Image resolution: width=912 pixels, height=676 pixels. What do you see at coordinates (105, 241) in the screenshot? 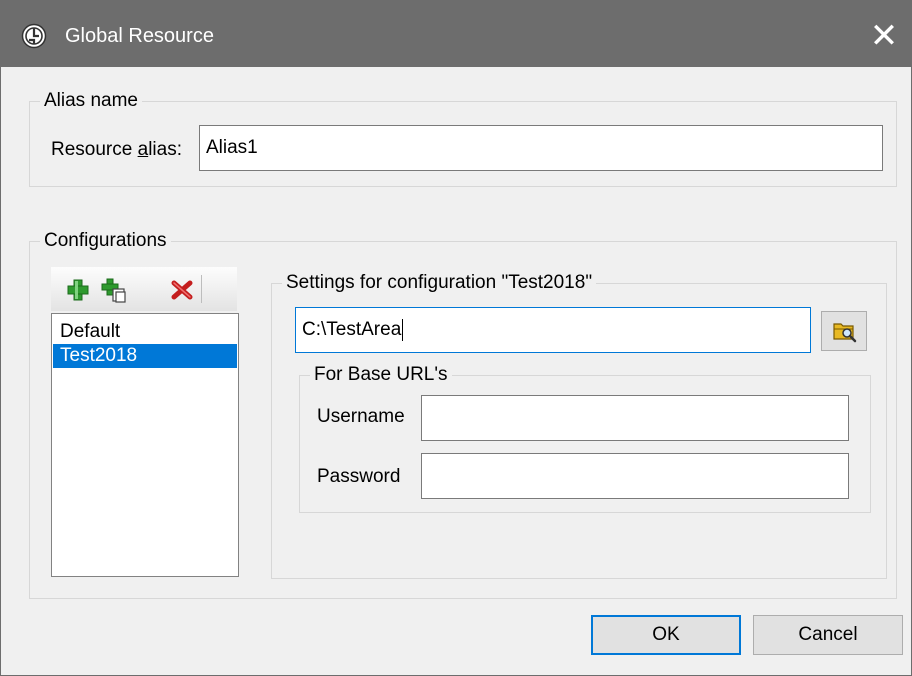
I see `configurations-legend: Configurations` at bounding box center [105, 241].